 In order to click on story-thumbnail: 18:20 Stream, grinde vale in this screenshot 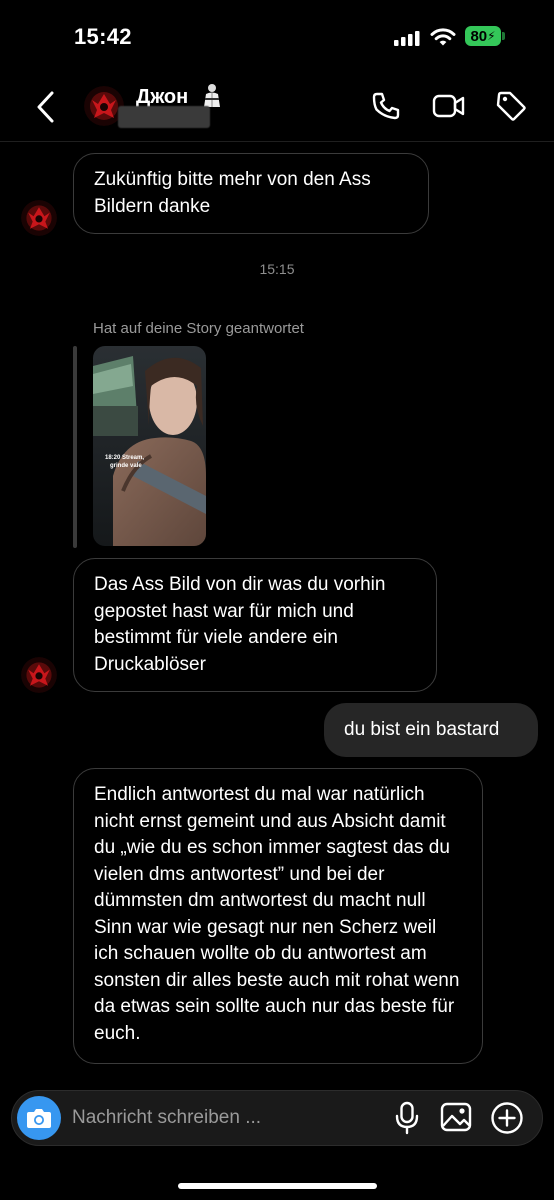, I will do `click(149, 446)`.